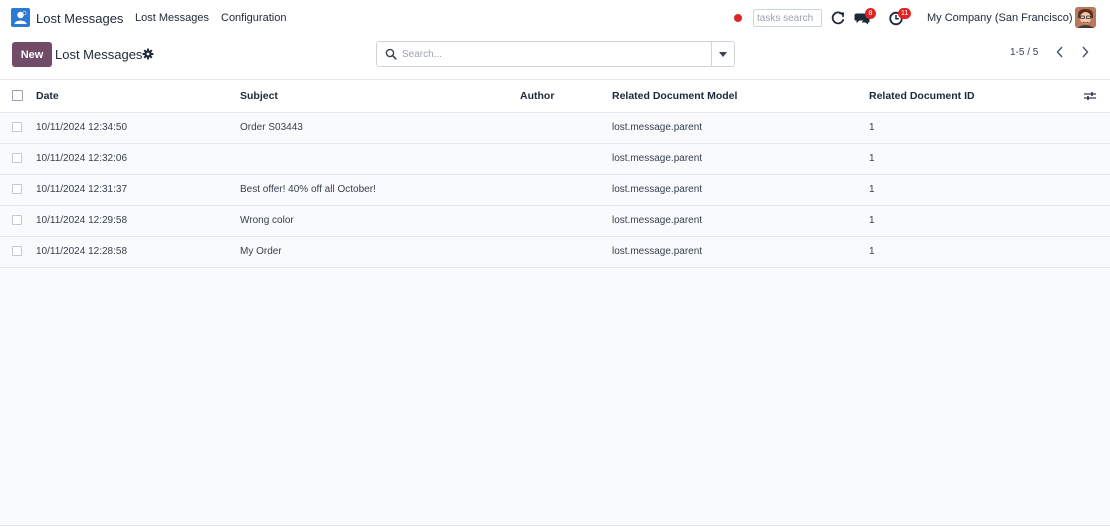  I want to click on chevron-right-icon, so click(1085, 52).